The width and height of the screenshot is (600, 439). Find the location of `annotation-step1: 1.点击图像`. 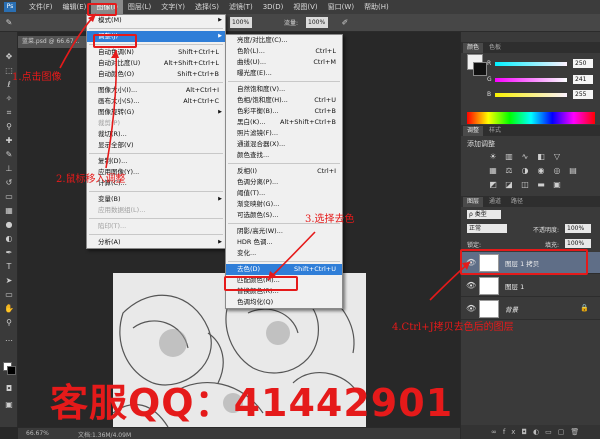

annotation-step1: 1.点击图像 is located at coordinates (37, 77).